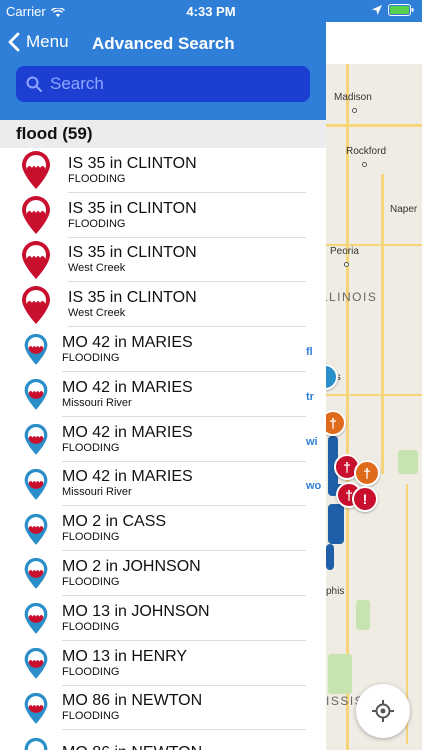 The image size is (422, 750). Describe the element at coordinates (136, 611) in the screenshot. I see `list-item-title: MO 13 in JOHNSON` at that location.